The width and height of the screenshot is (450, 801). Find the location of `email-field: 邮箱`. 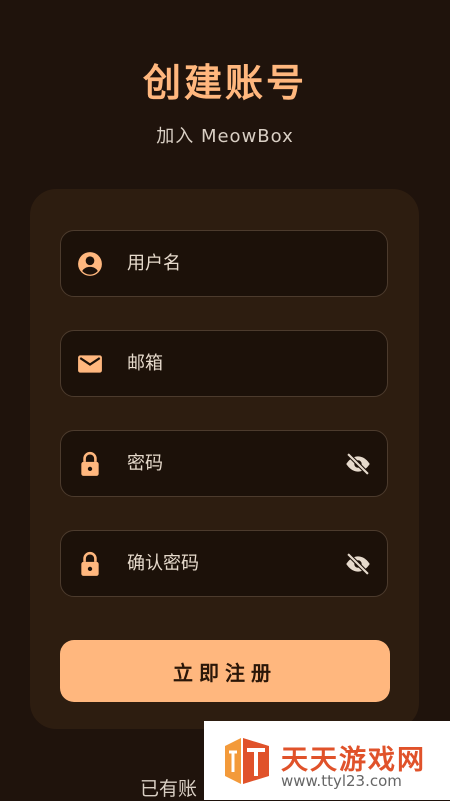

email-field: 邮箱 is located at coordinates (224, 363).